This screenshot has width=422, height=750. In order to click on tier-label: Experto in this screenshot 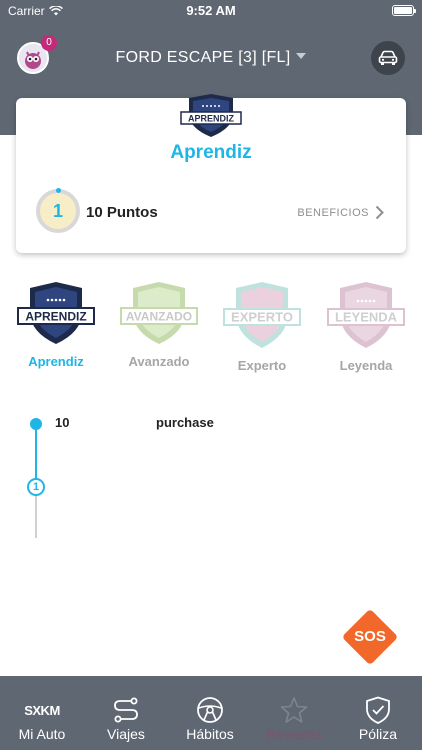, I will do `click(262, 365)`.